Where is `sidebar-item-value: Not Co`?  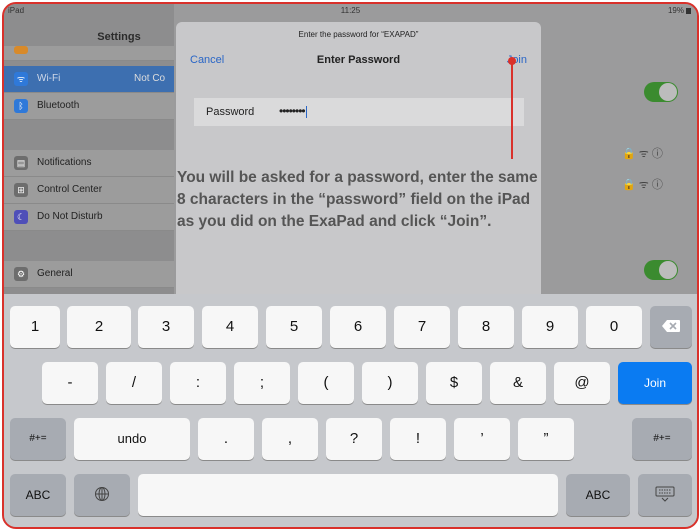 sidebar-item-value: Not Co is located at coordinates (150, 78).